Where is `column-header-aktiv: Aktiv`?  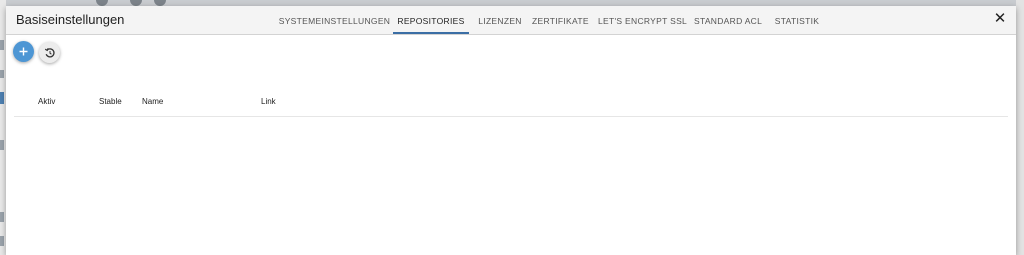 column-header-aktiv: Aktiv is located at coordinates (46, 101).